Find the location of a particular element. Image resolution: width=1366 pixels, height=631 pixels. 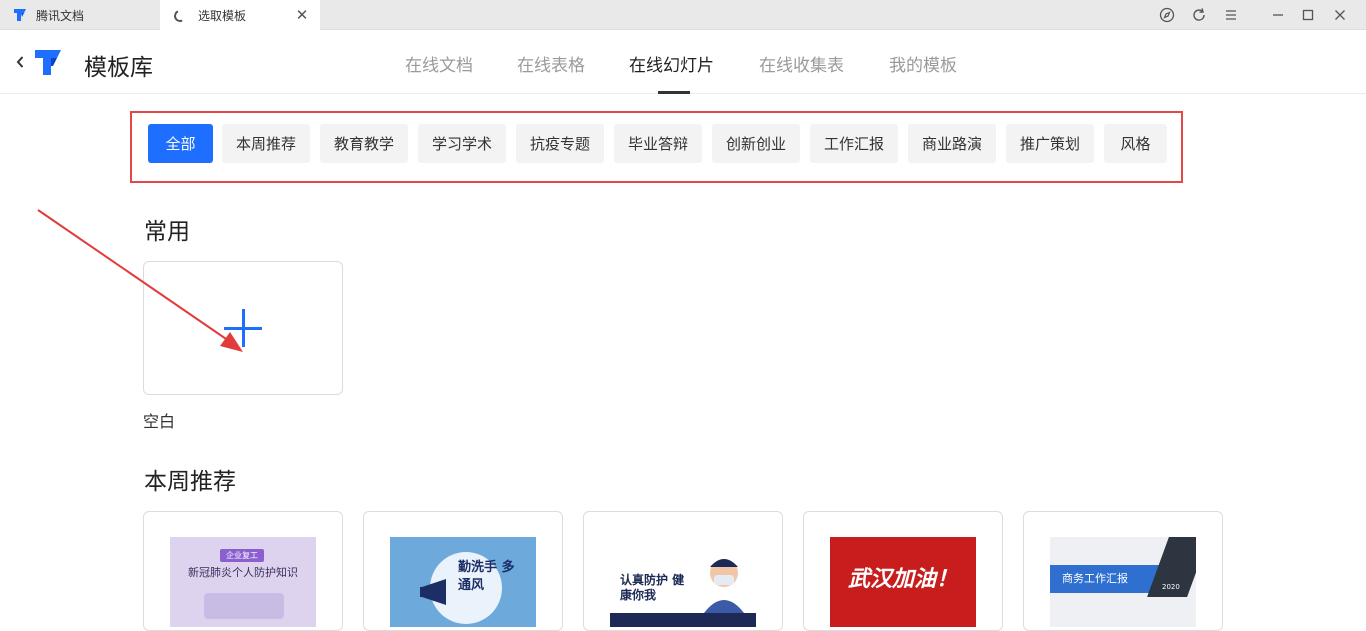

back-button is located at coordinates (20, 62).